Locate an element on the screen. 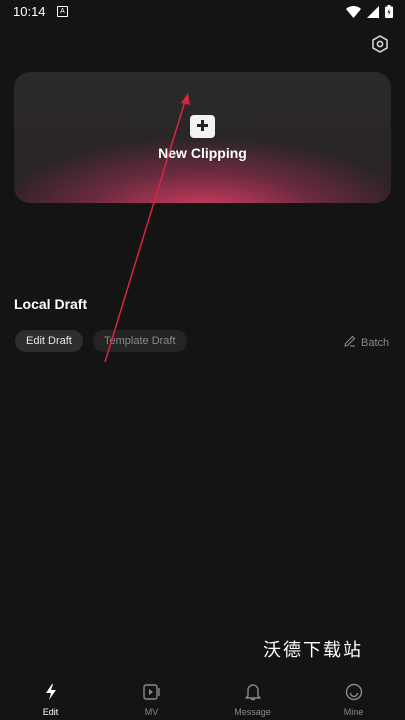 The width and height of the screenshot is (405, 720). local-draft-title: Local Draft is located at coordinates (51, 304).